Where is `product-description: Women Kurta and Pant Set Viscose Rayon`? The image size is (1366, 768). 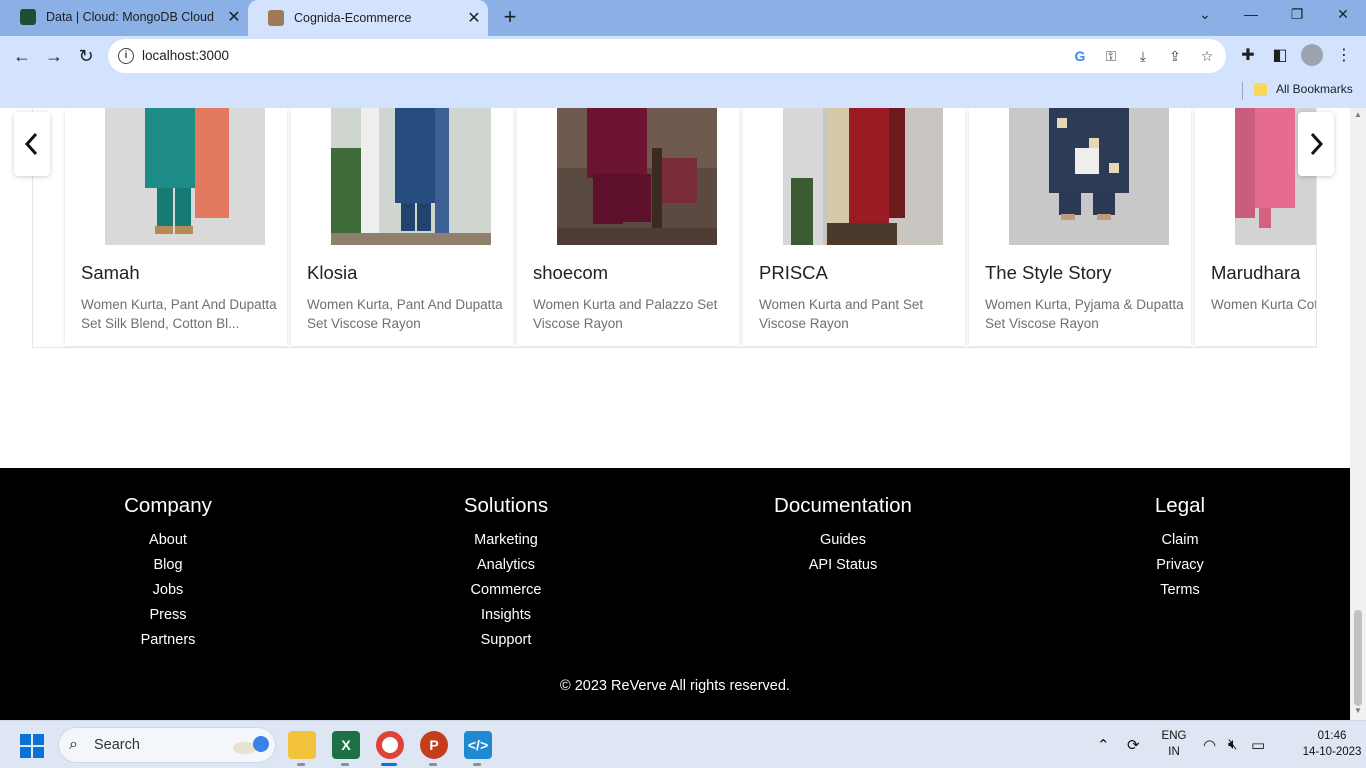 product-description: Women Kurta and Pant Set Viscose Rayon is located at coordinates (841, 314).